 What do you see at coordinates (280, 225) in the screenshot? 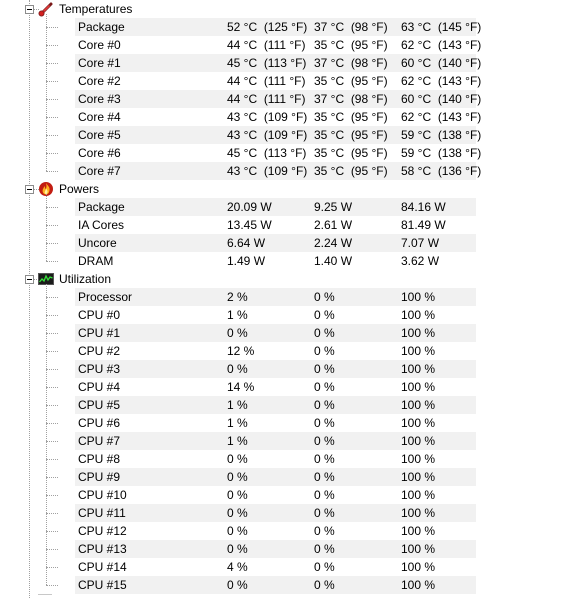
I see `sensor-row: IA Cores 13.45 W 2.61 W 81.49 W` at bounding box center [280, 225].